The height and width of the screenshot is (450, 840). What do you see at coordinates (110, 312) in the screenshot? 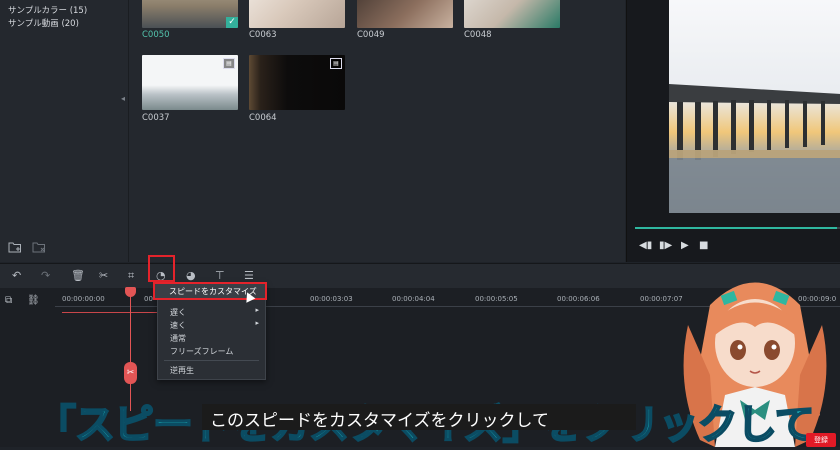
I see `selected-clip-range` at bounding box center [110, 312].